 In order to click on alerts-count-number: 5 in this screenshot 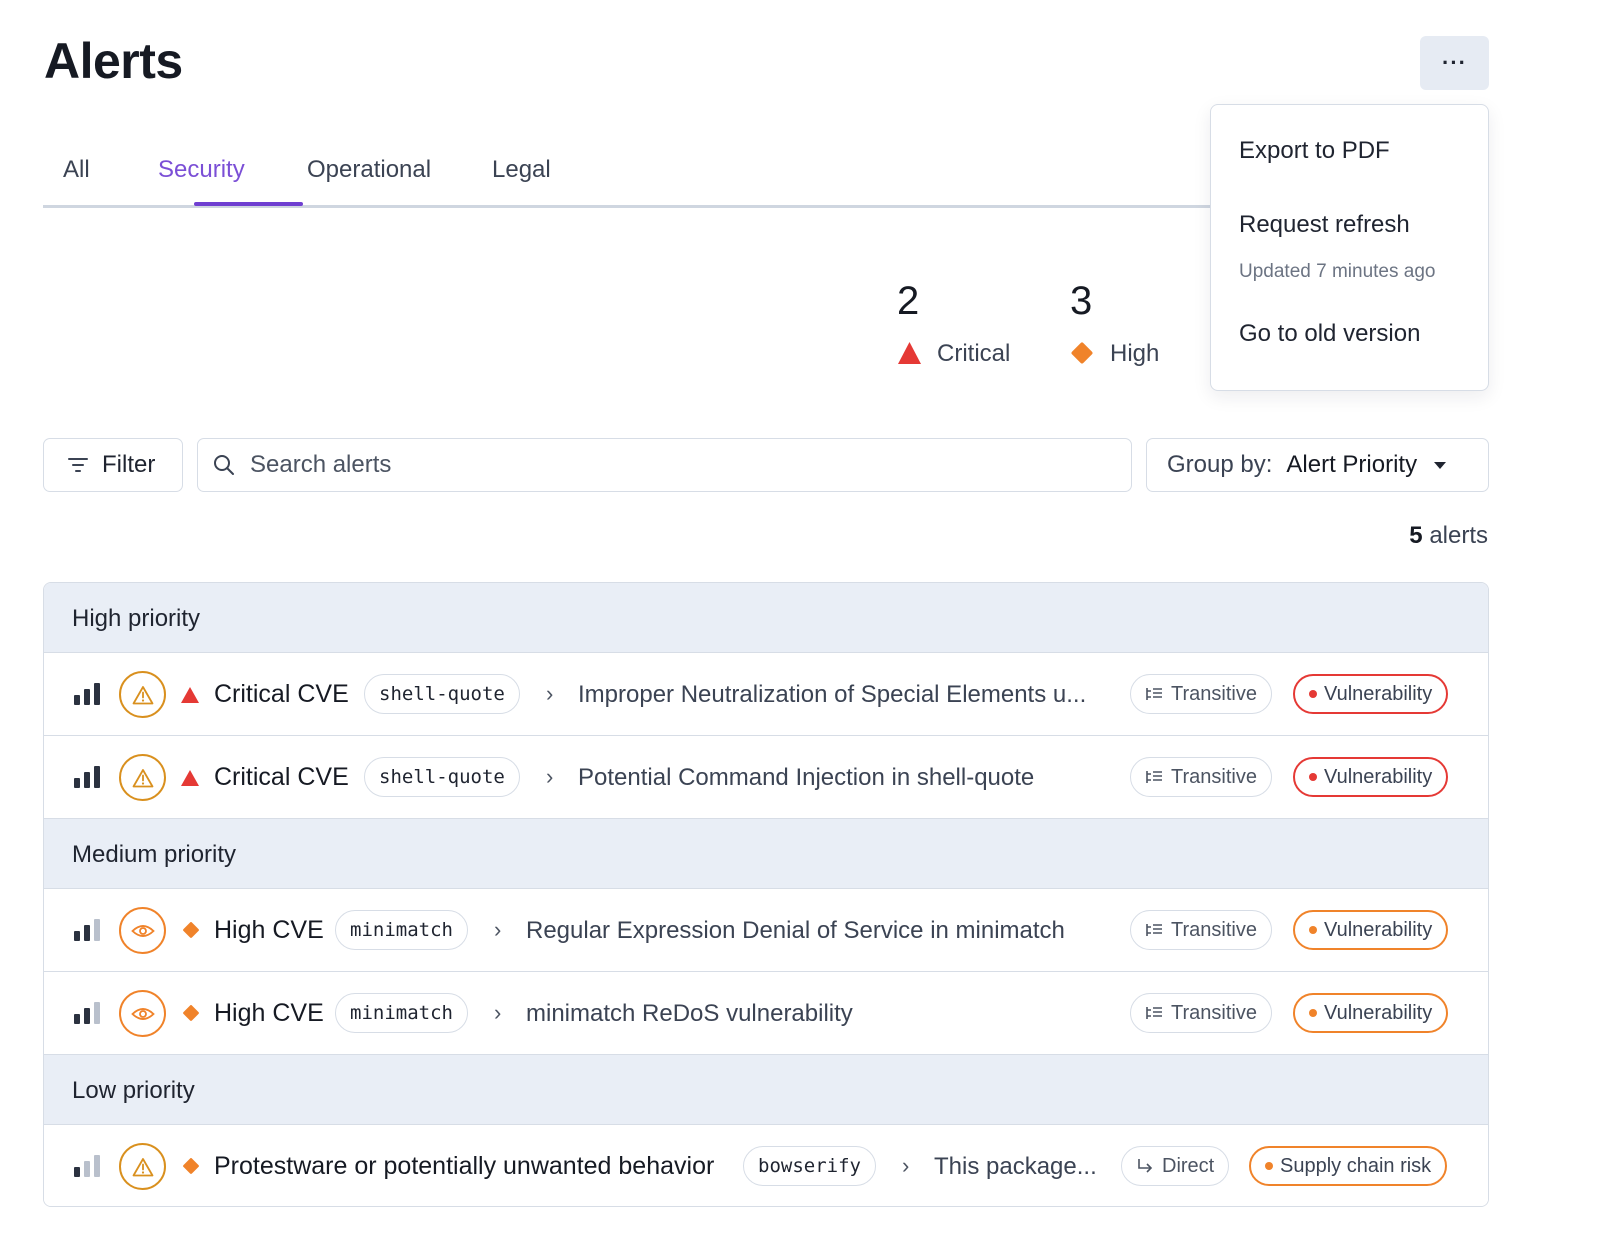, I will do `click(1416, 535)`.